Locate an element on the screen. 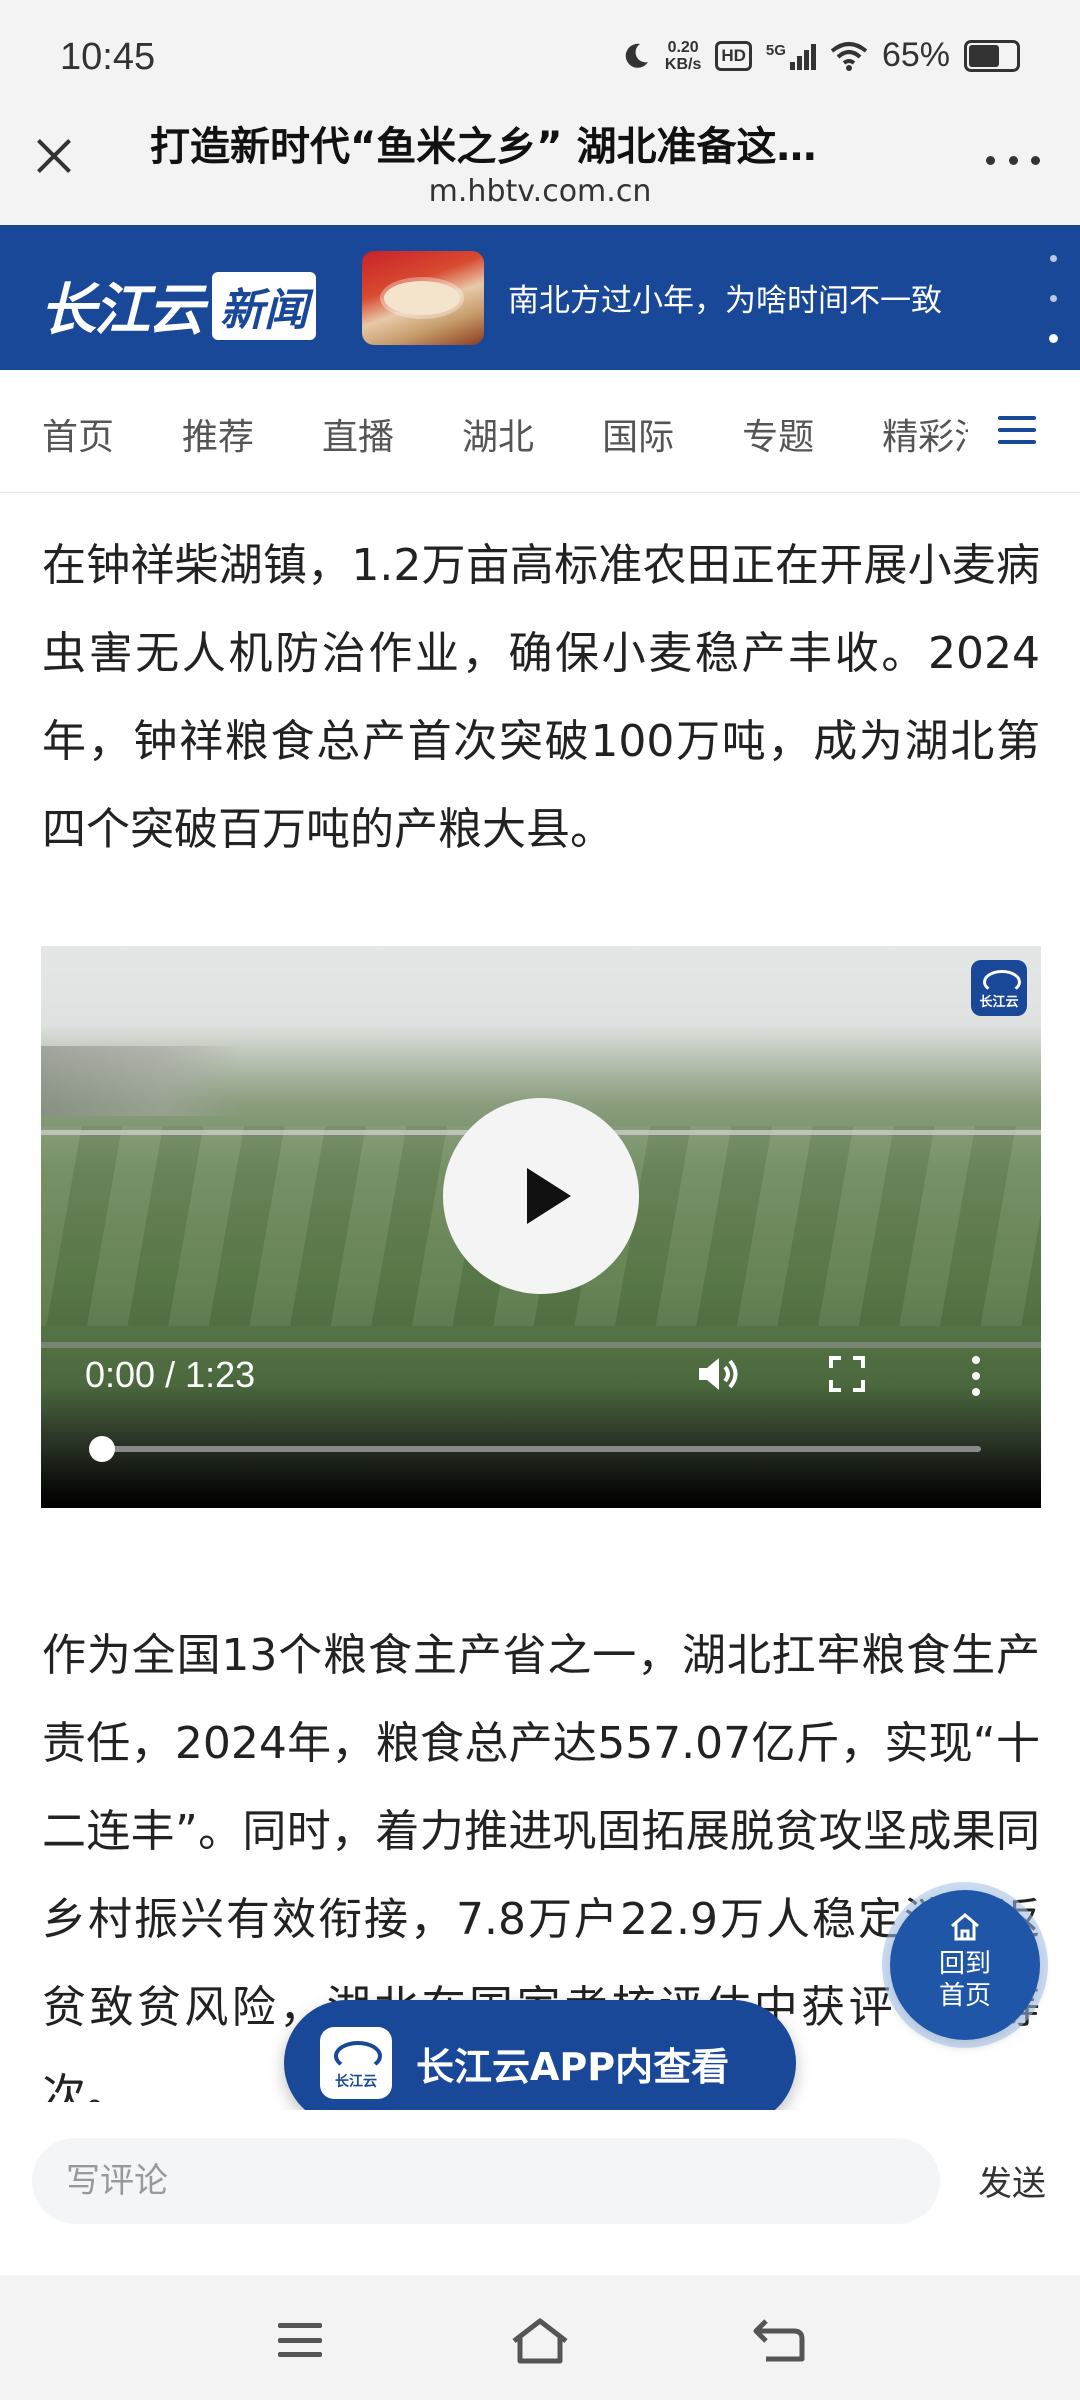 Image resolution: width=1080 pixels, height=2400 pixels. open-in-app-button: 长江云 长江云APP内查看 is located at coordinates (540, 2063).